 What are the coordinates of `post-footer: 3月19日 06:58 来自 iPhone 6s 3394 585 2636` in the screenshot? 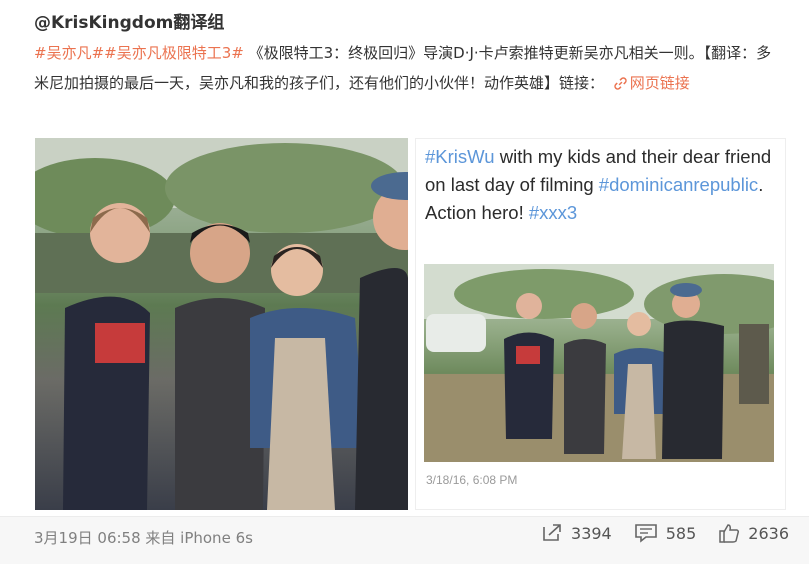 It's located at (404, 540).